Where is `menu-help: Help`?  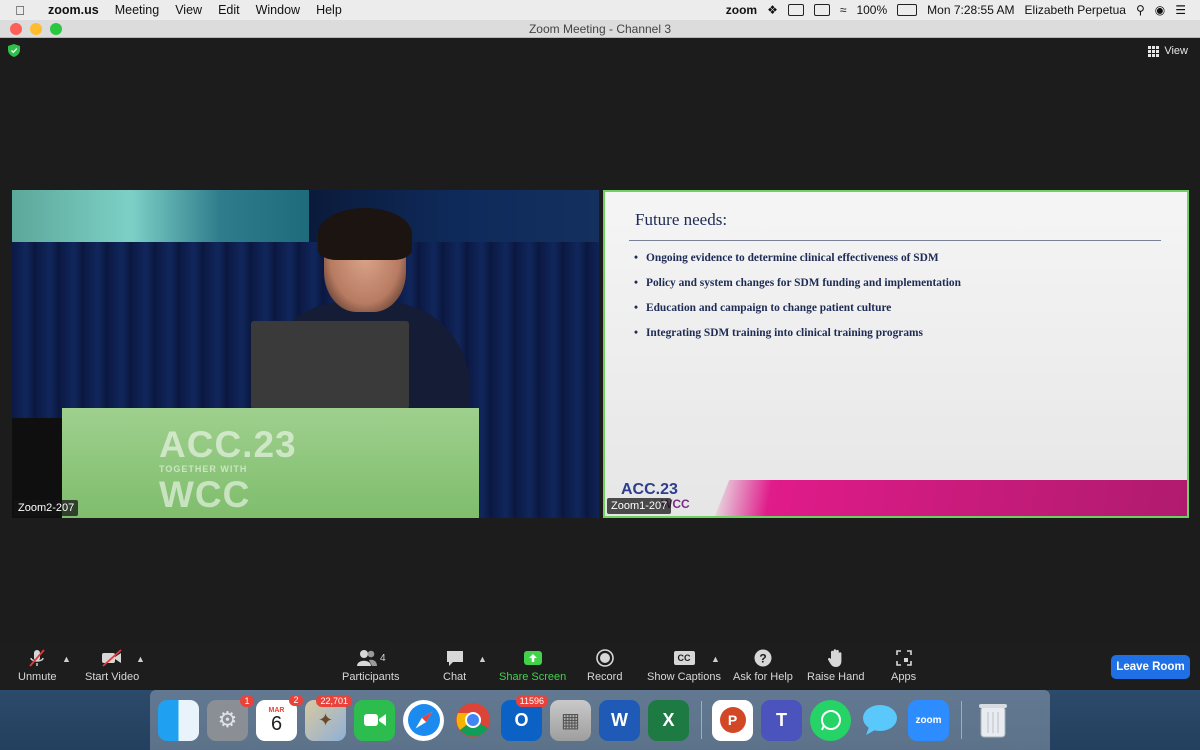
menu-help: Help is located at coordinates (329, 10).